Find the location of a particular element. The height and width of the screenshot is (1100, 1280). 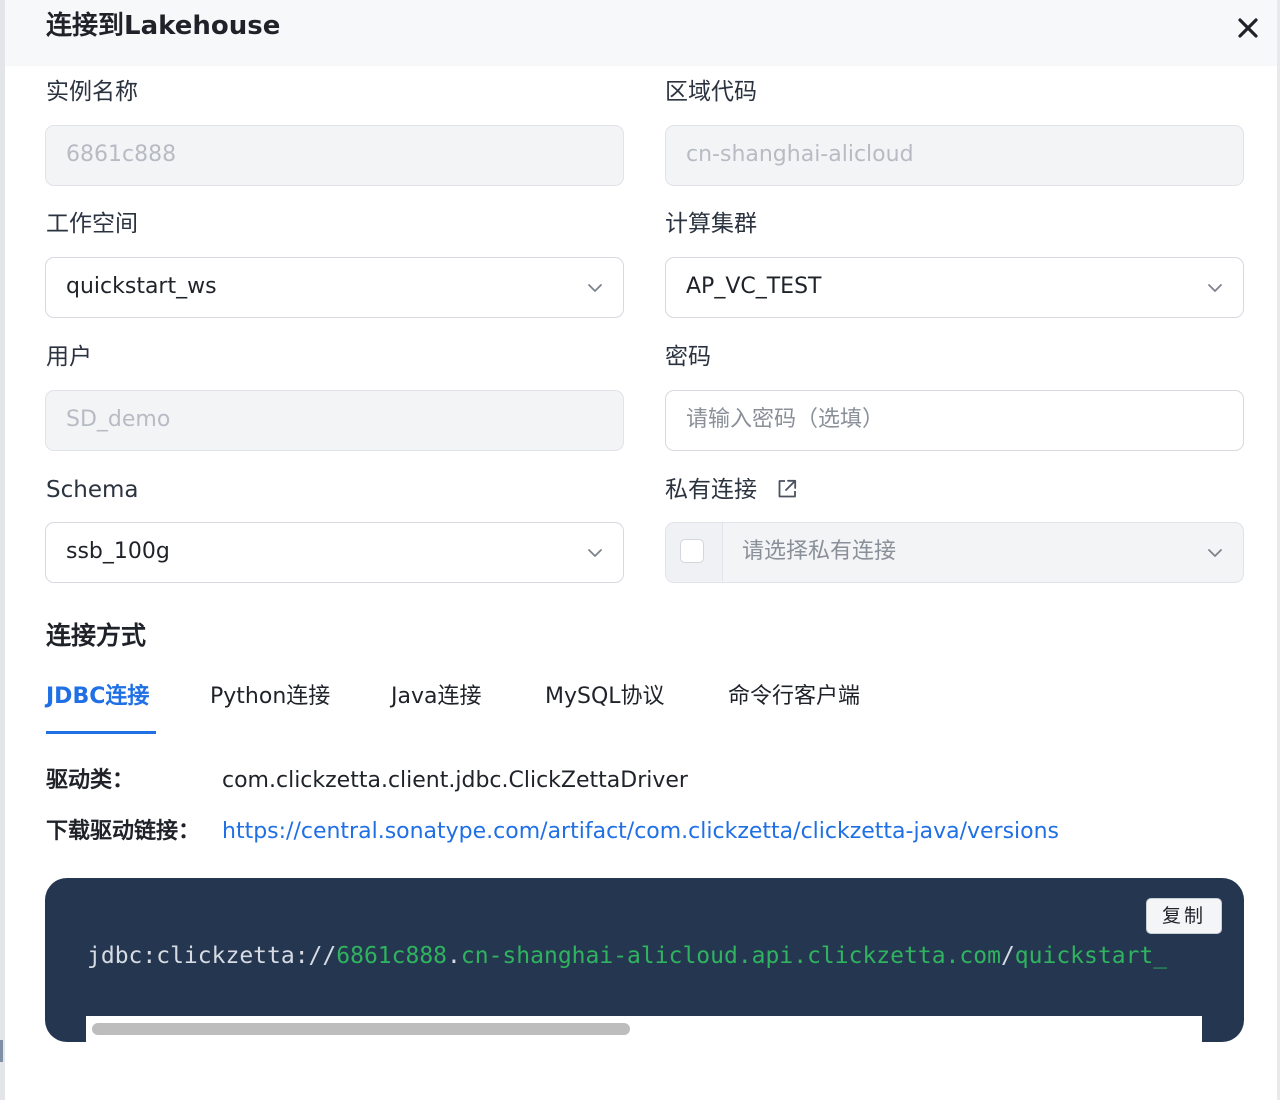

private-connection-label-wrap: 私有连接 is located at coordinates (731, 490).